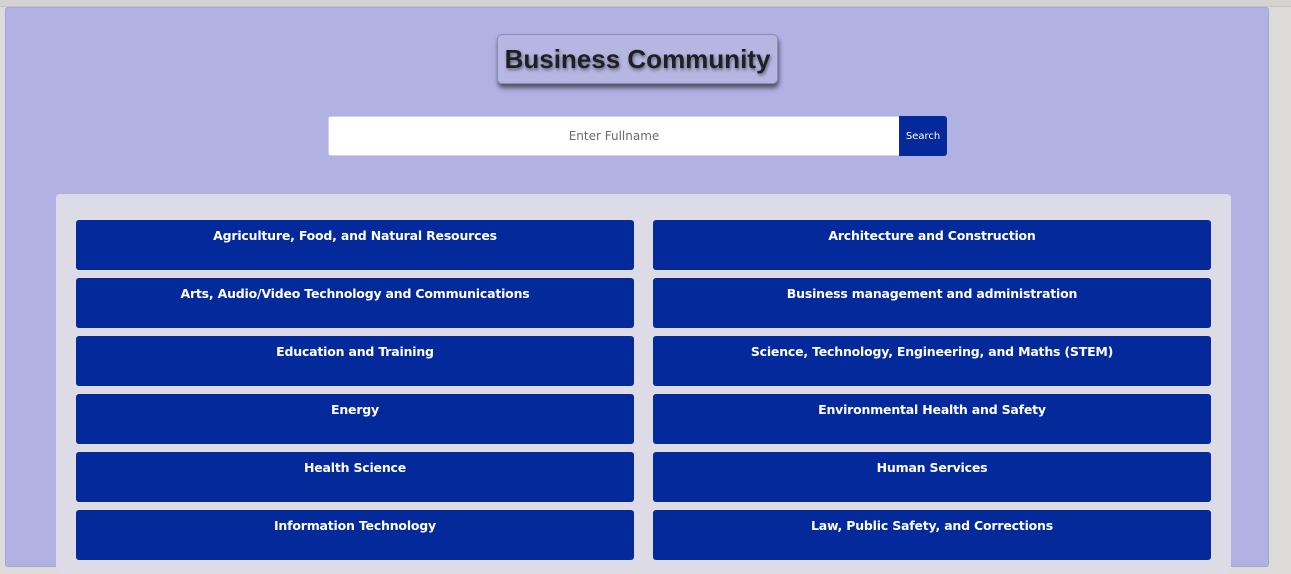  I want to click on category-education-training: Education and Training, so click(355, 361).